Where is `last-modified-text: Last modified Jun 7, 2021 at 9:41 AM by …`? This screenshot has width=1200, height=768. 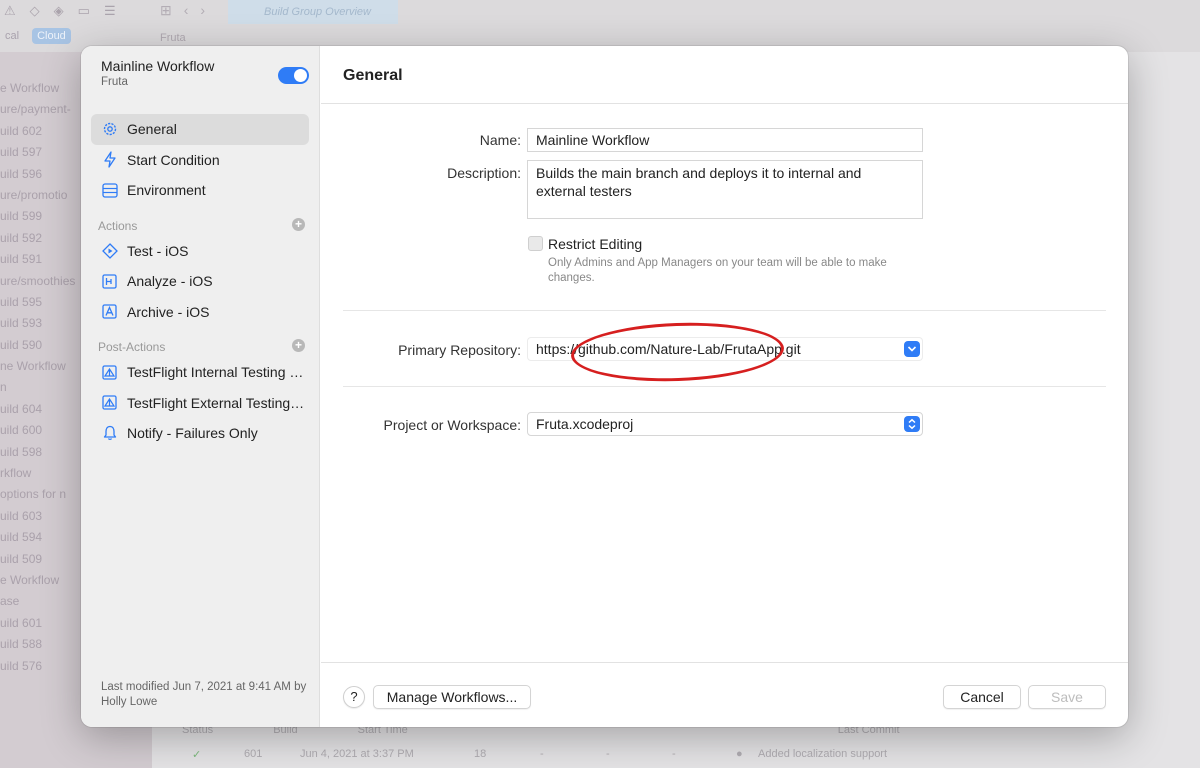
last-modified-text: Last modified Jun 7, 2021 at 9:41 AM by … is located at coordinates (204, 694).